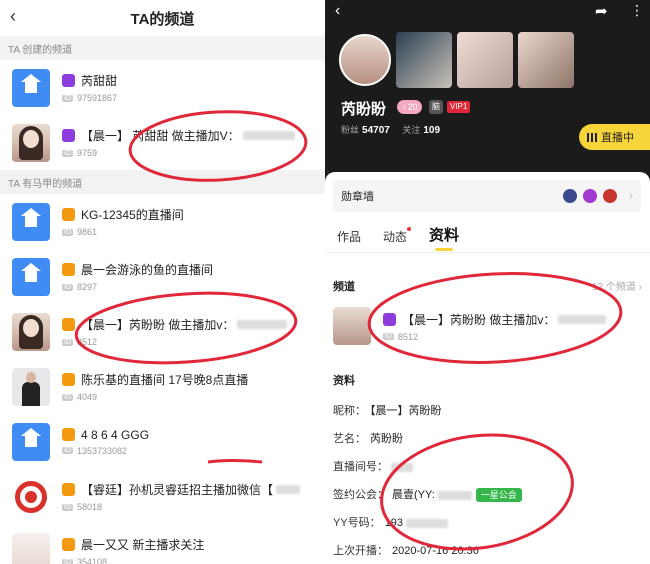 The height and width of the screenshot is (564, 650). Describe the element at coordinates (498, 495) in the screenshot. I see `guild-badge: 一星公会` at that location.